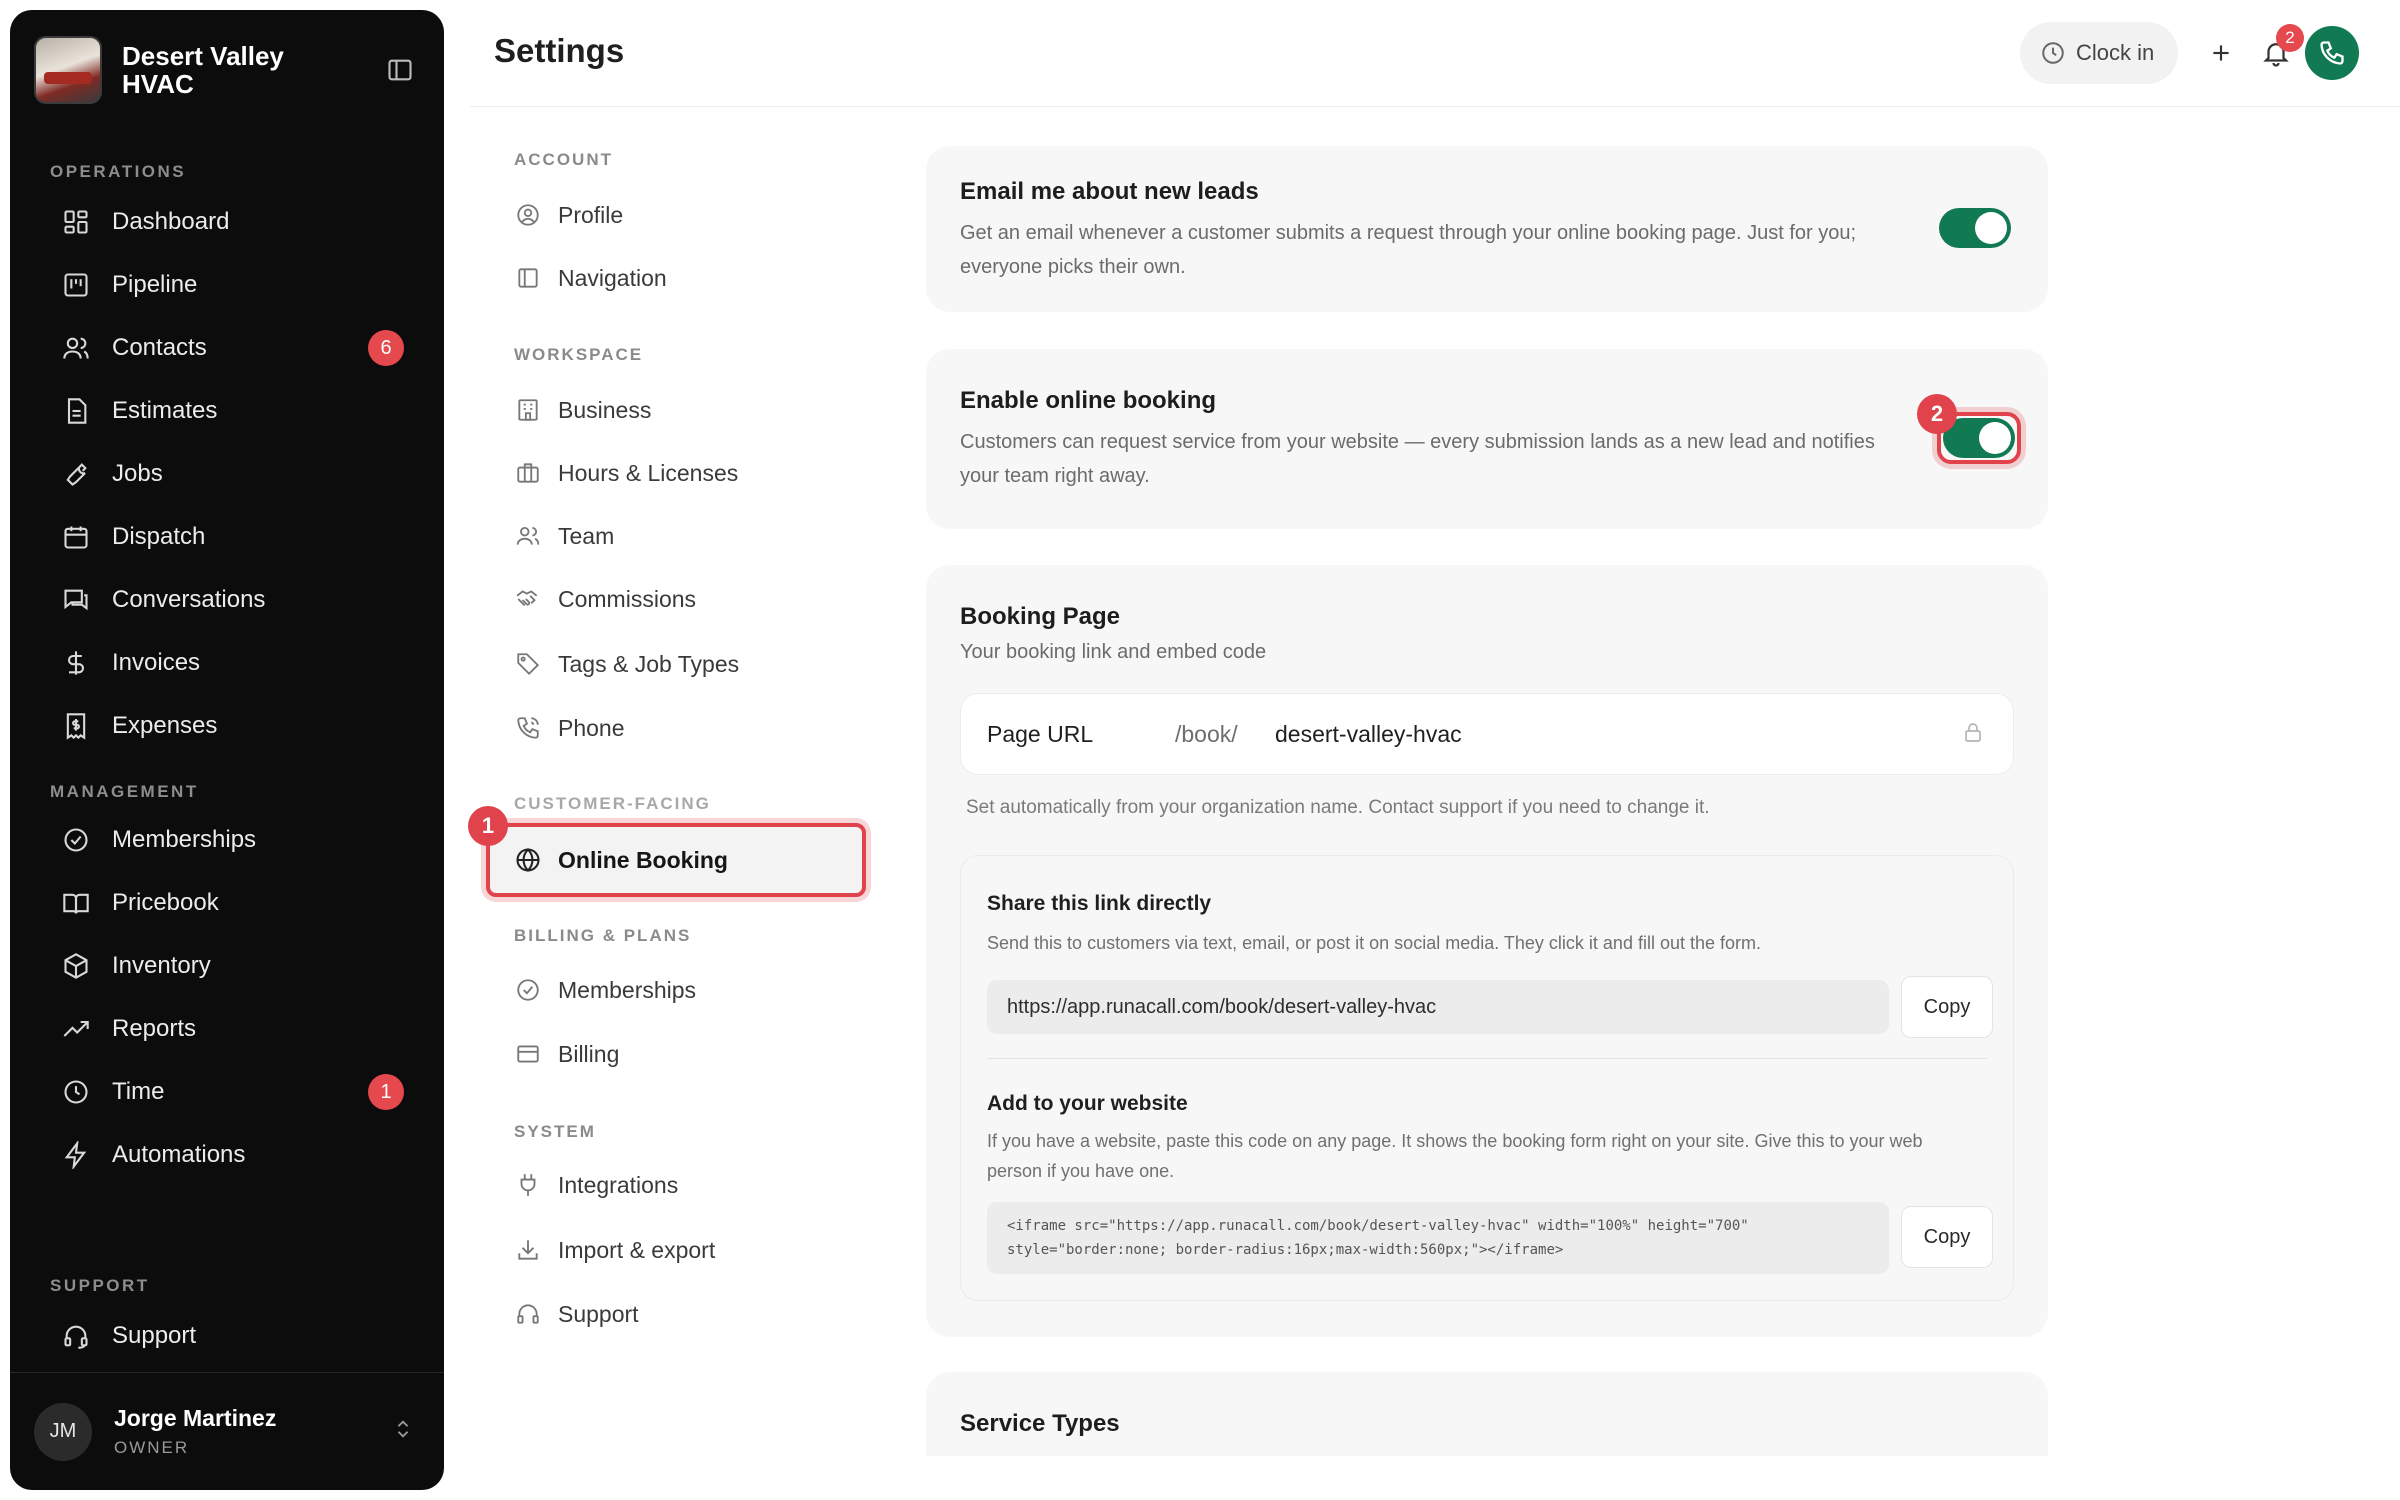 The image size is (2400, 1500). I want to click on booking-page-subtitle: Your booking link and embed code, so click(1113, 652).